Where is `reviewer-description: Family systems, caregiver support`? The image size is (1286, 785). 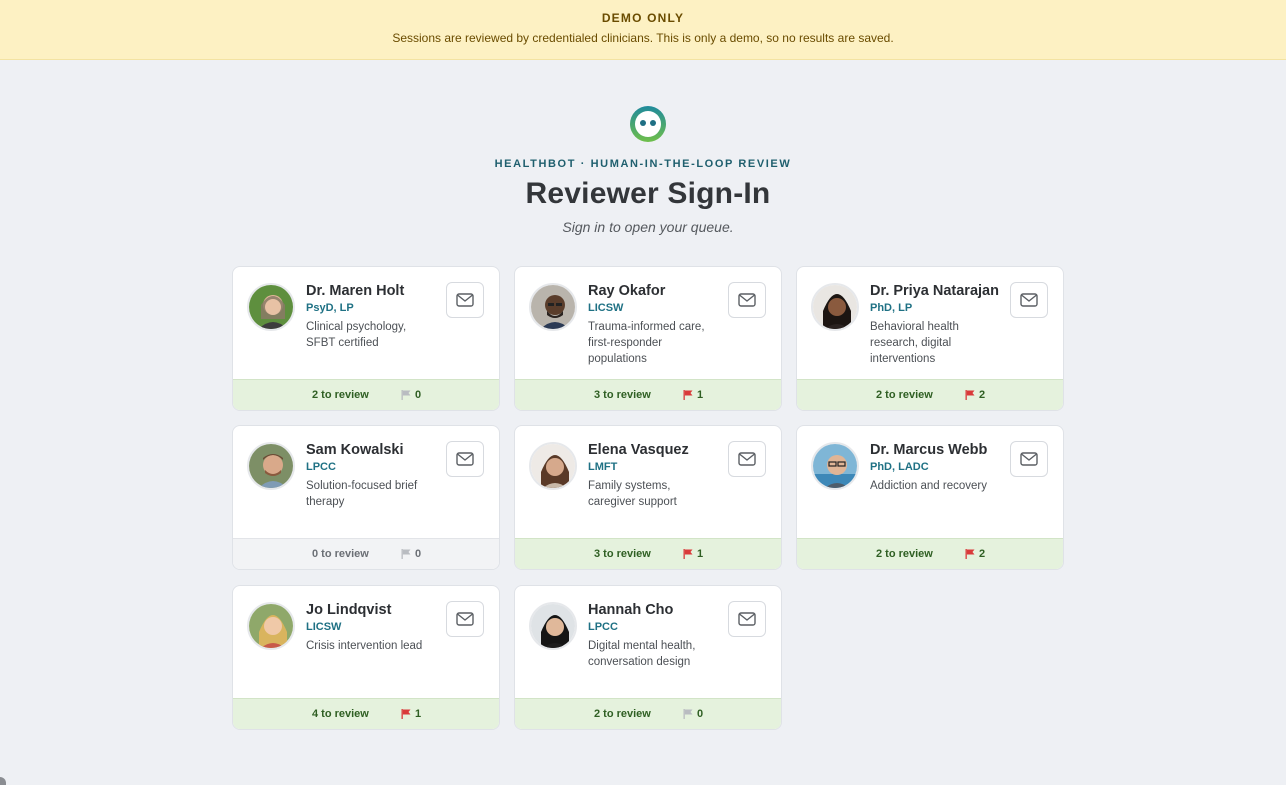
reviewer-description: Family systems, caregiver support is located at coordinates (632, 494).